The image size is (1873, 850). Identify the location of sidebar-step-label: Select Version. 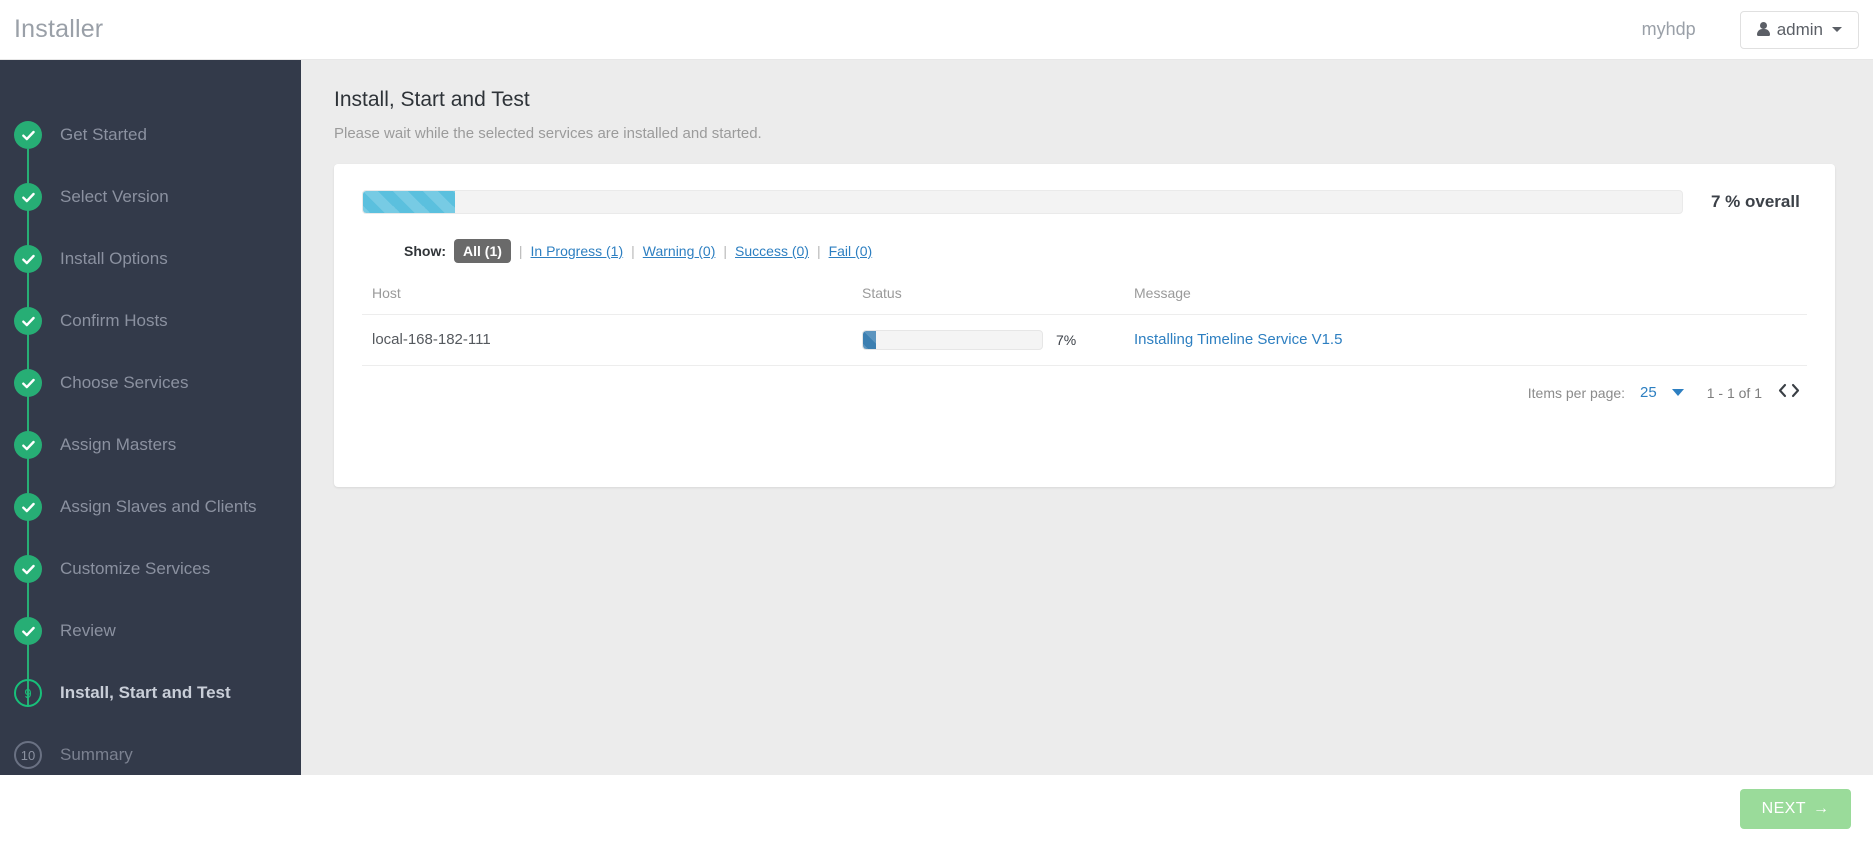
(114, 196).